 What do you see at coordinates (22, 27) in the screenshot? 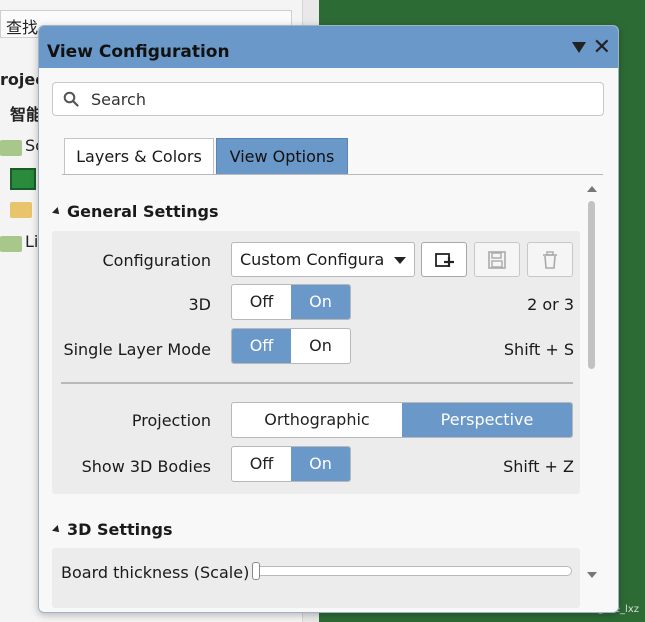
I see `background-search-label: 查找` at bounding box center [22, 27].